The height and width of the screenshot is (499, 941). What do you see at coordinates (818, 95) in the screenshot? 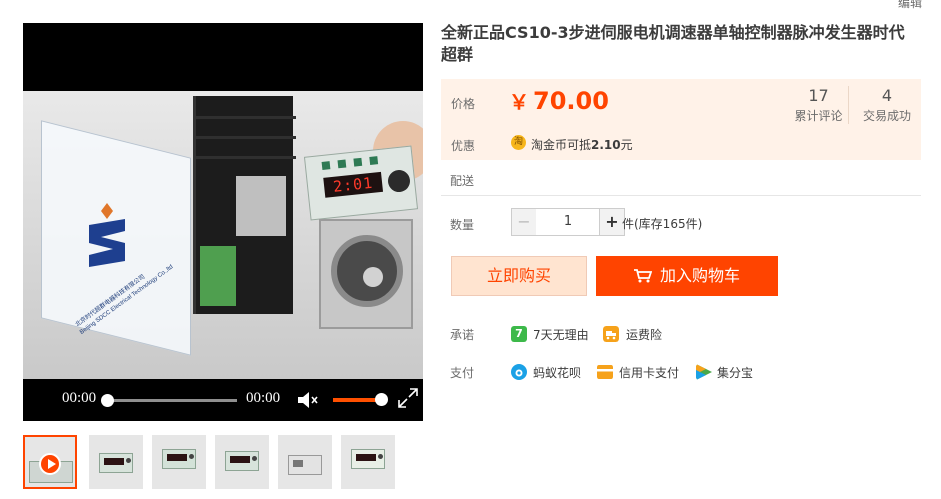
I see `reviews-count: 17` at bounding box center [818, 95].